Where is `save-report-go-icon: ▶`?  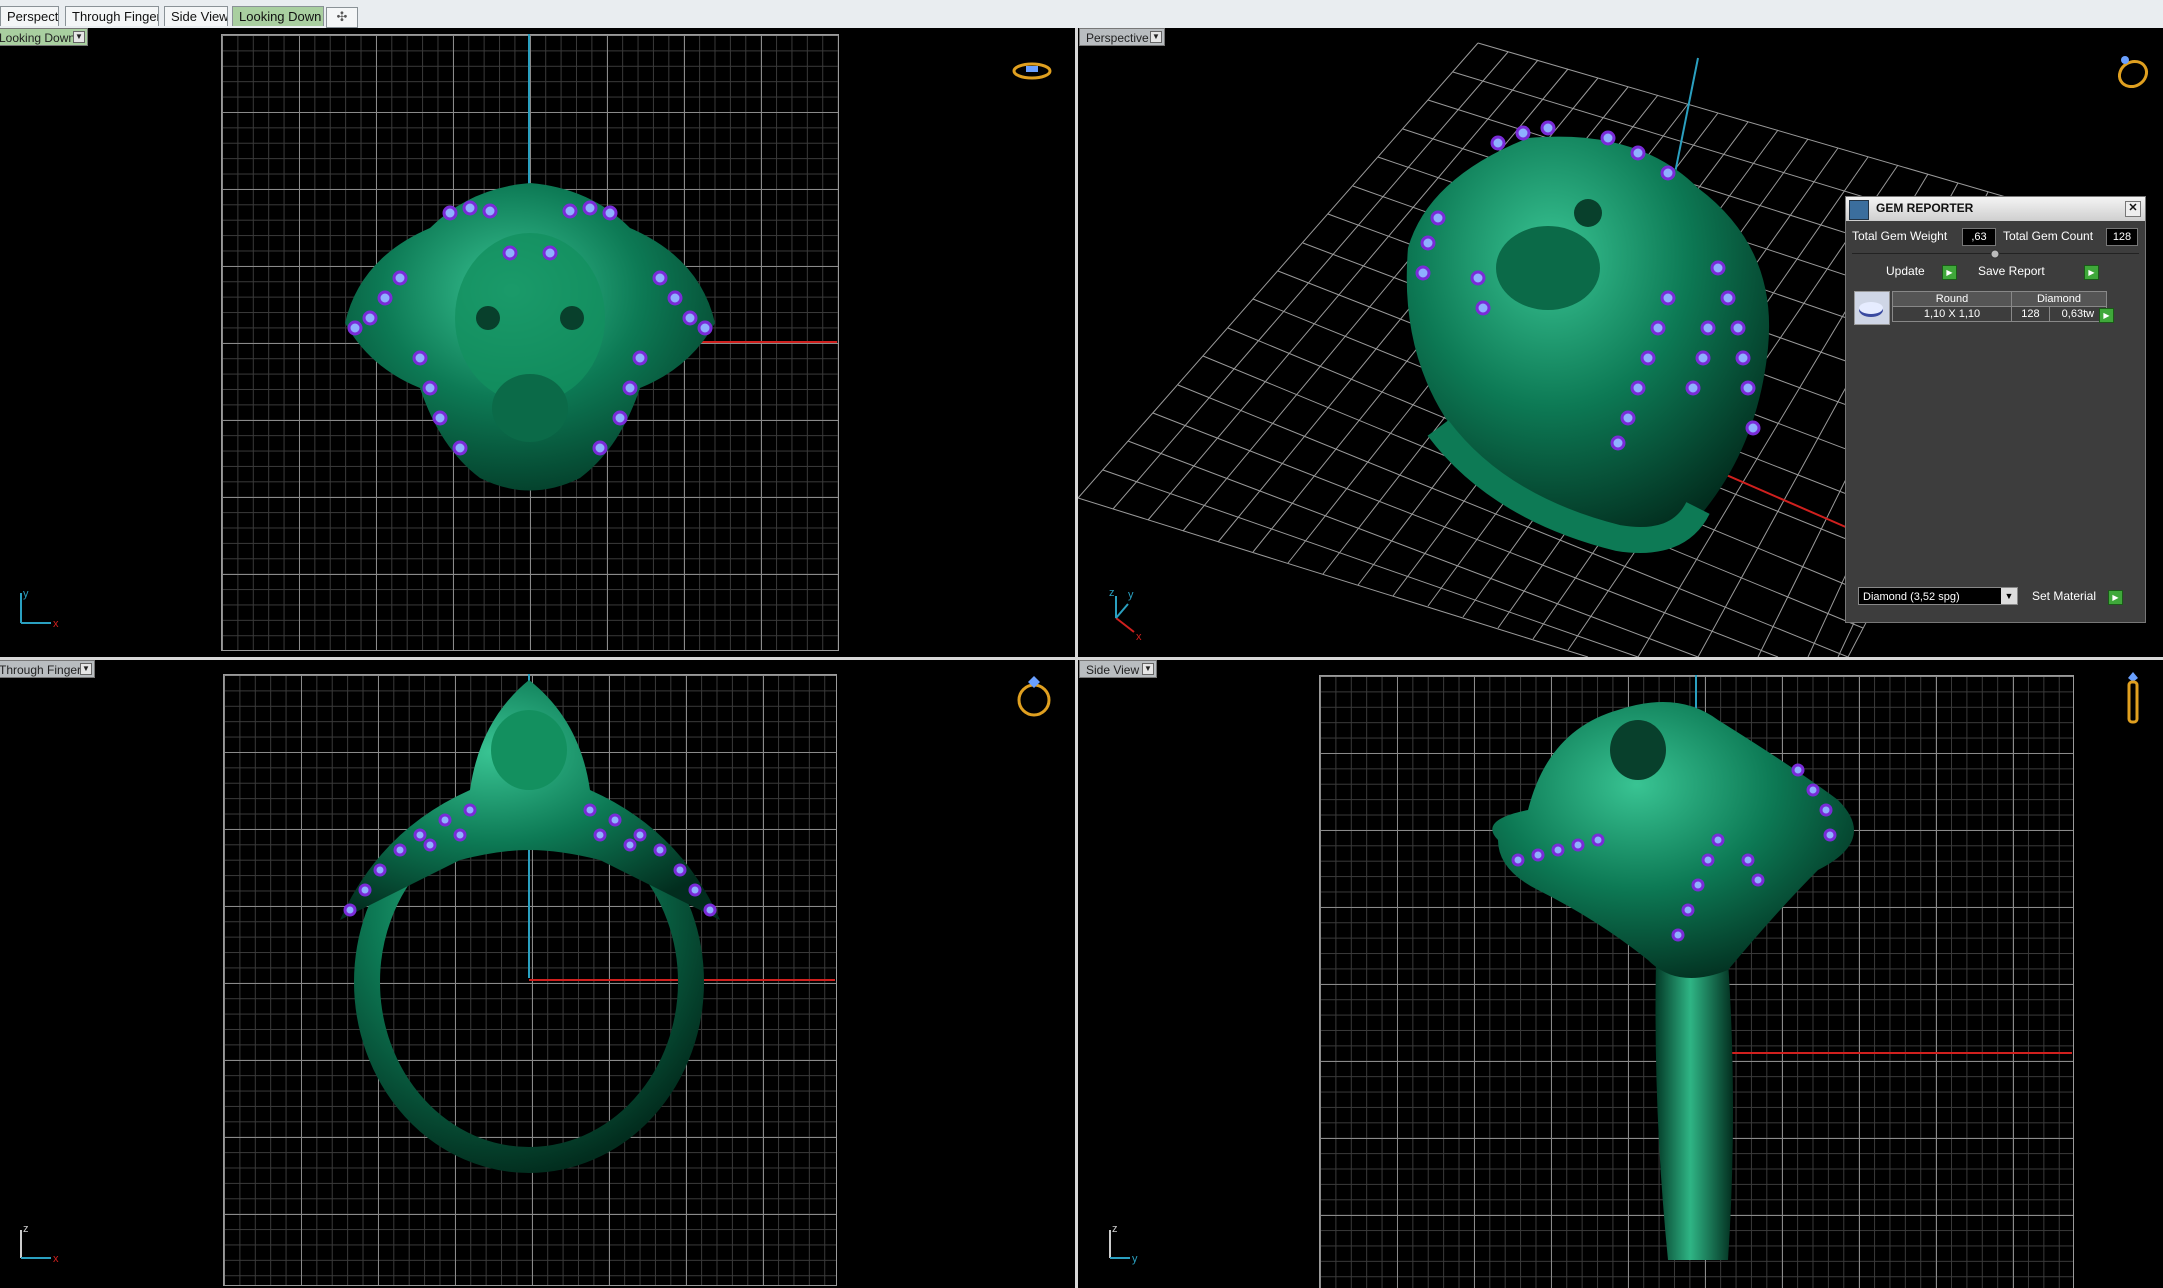 save-report-go-icon: ▶ is located at coordinates (2091, 272).